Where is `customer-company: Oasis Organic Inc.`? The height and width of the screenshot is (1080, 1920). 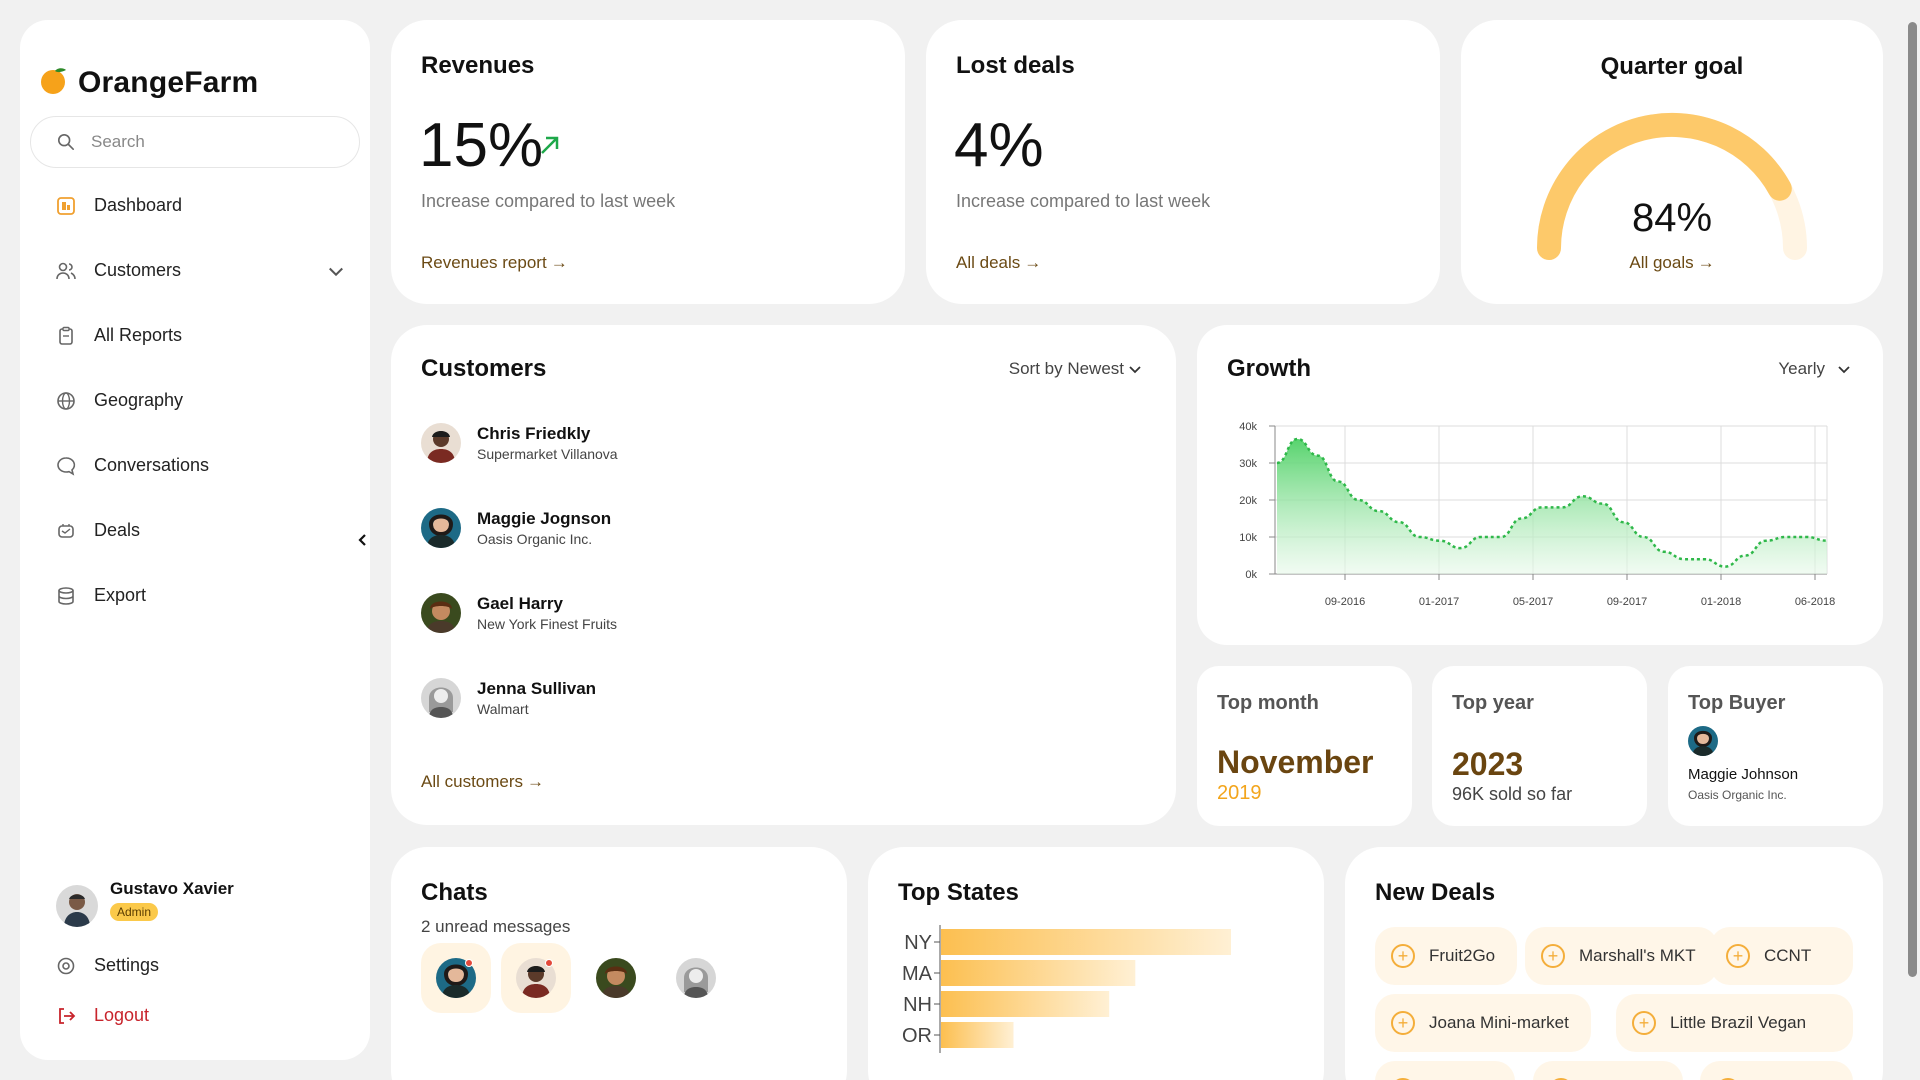 customer-company: Oasis Organic Inc. is located at coordinates (535, 539).